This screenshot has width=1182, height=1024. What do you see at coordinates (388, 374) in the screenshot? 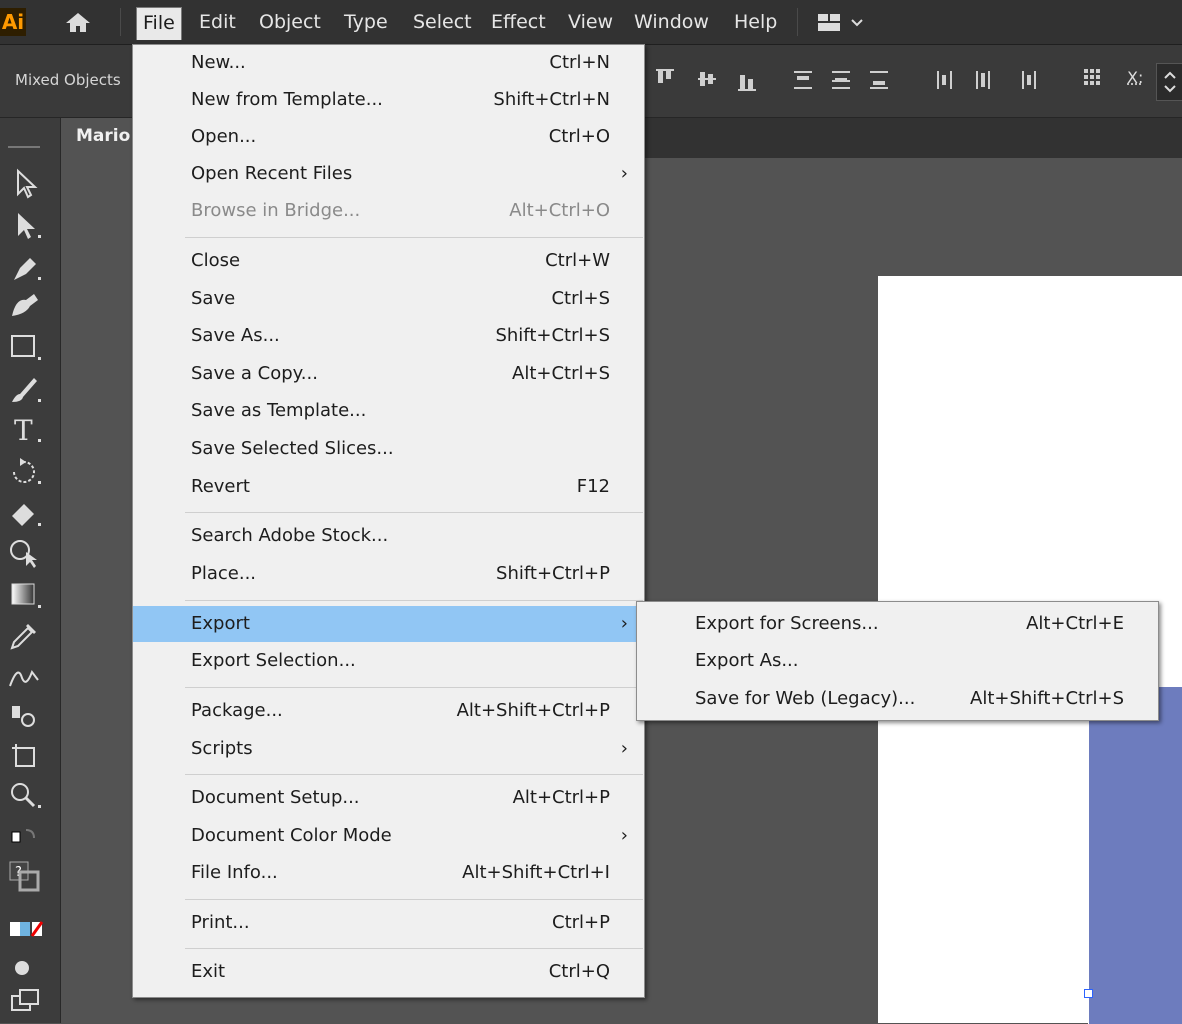
I see `menu-item-save-a-copy: Save a Copy... Alt+Ctrl+S` at bounding box center [388, 374].